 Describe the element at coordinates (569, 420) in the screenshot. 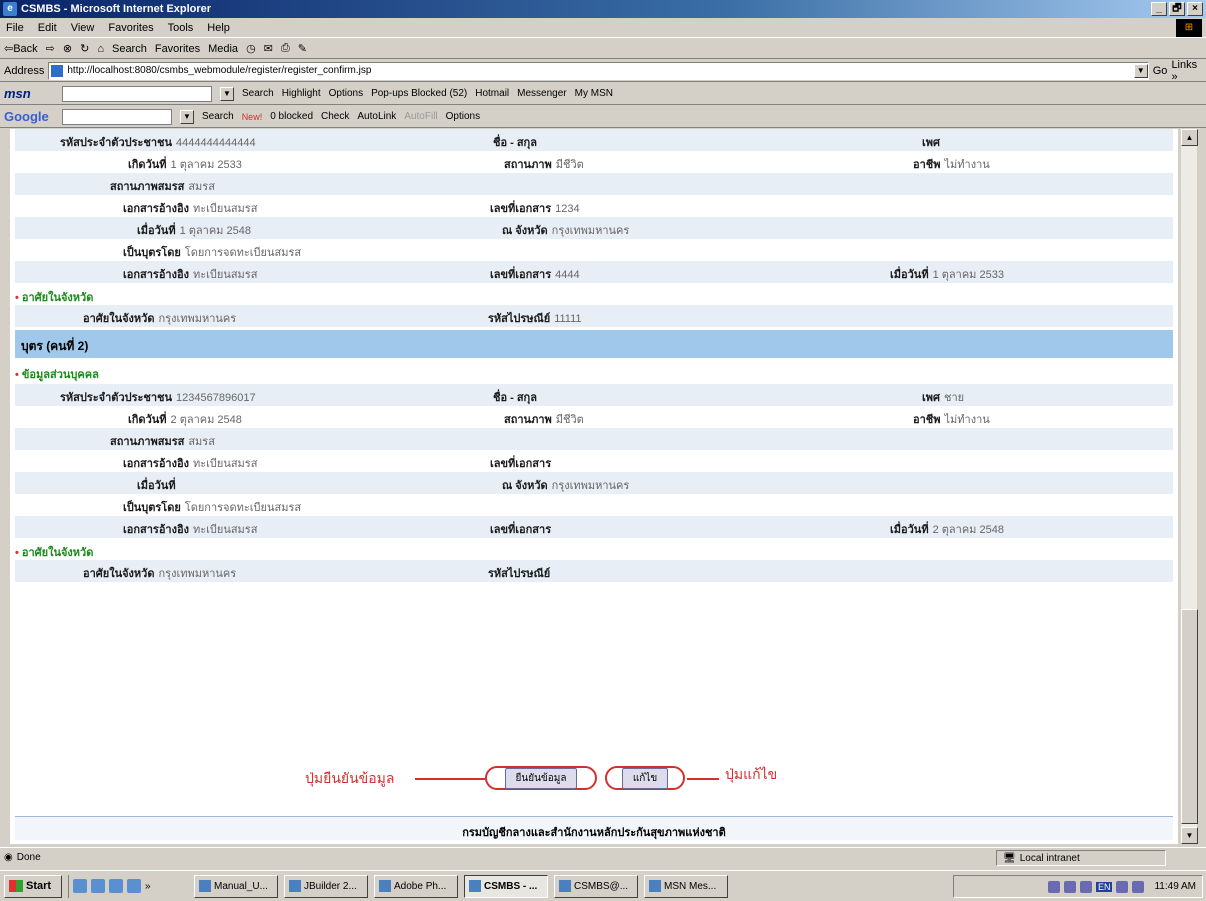

I see `status-value: มีชีวิต` at that location.